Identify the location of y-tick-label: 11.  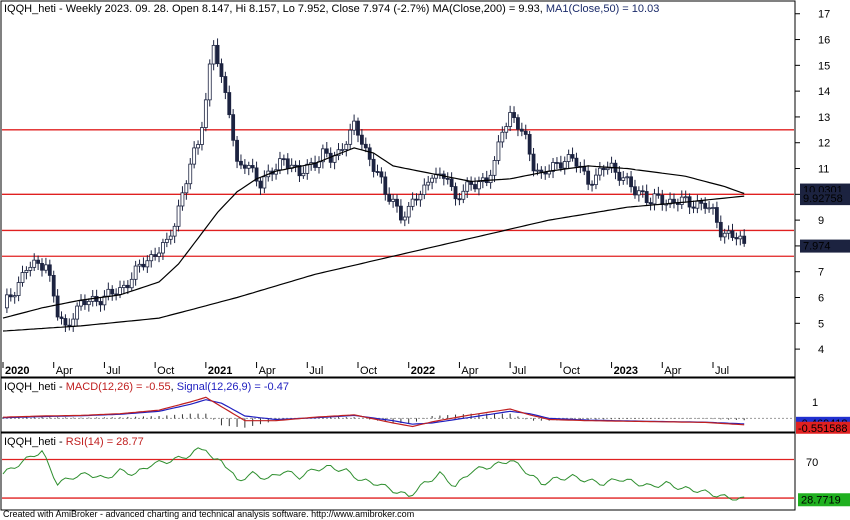
(823, 170).